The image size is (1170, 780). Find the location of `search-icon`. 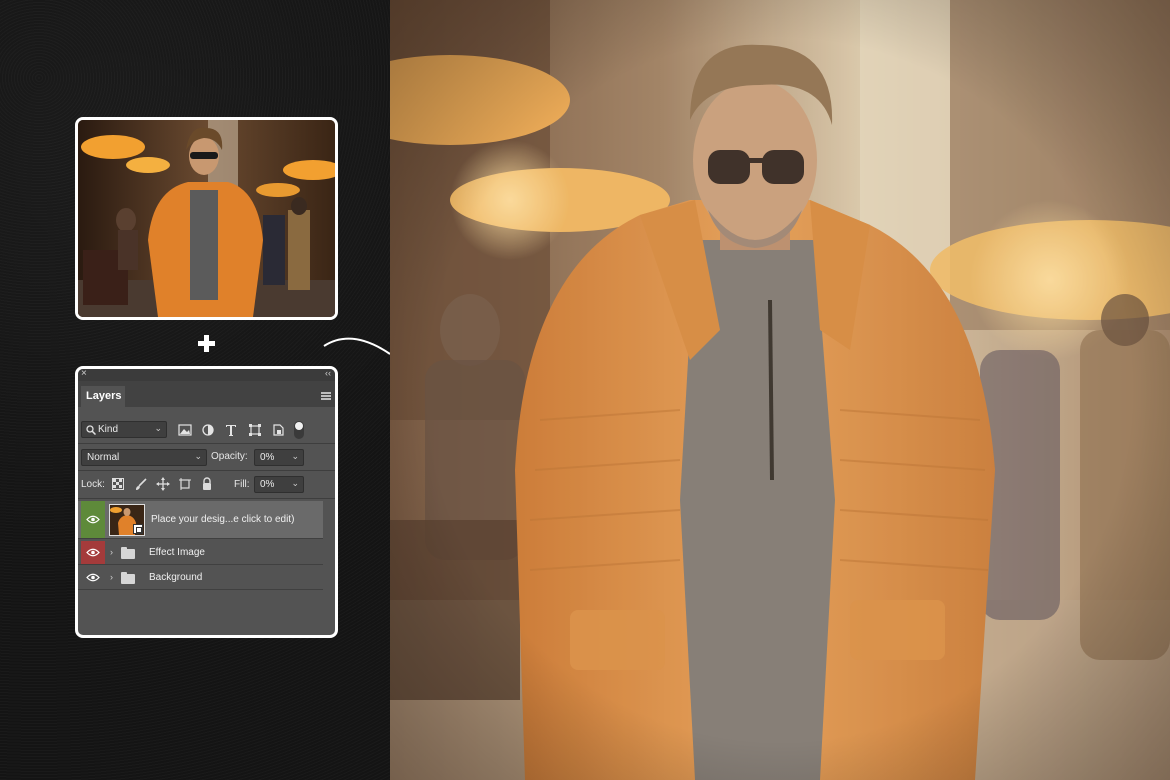

search-icon is located at coordinates (91, 430).